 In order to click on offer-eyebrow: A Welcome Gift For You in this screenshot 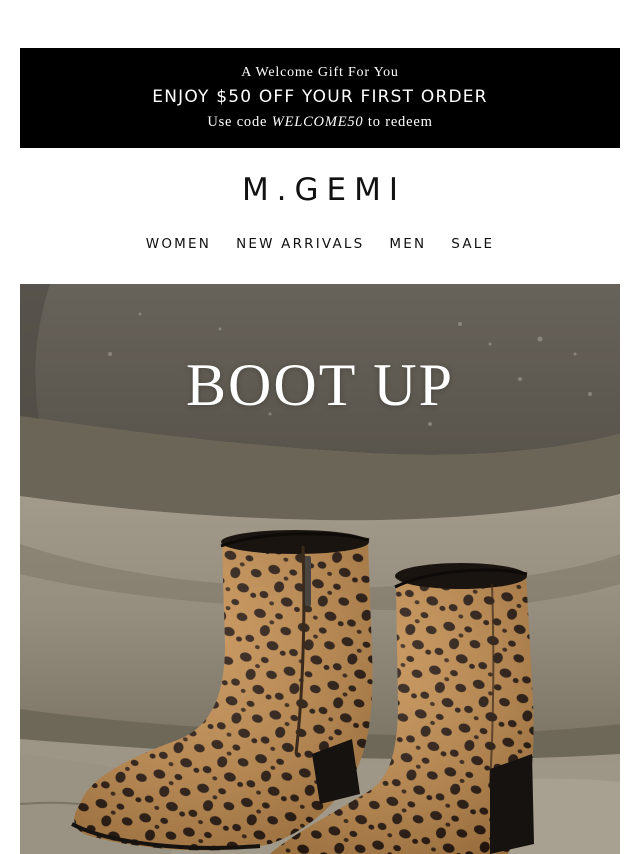, I will do `click(320, 72)`.